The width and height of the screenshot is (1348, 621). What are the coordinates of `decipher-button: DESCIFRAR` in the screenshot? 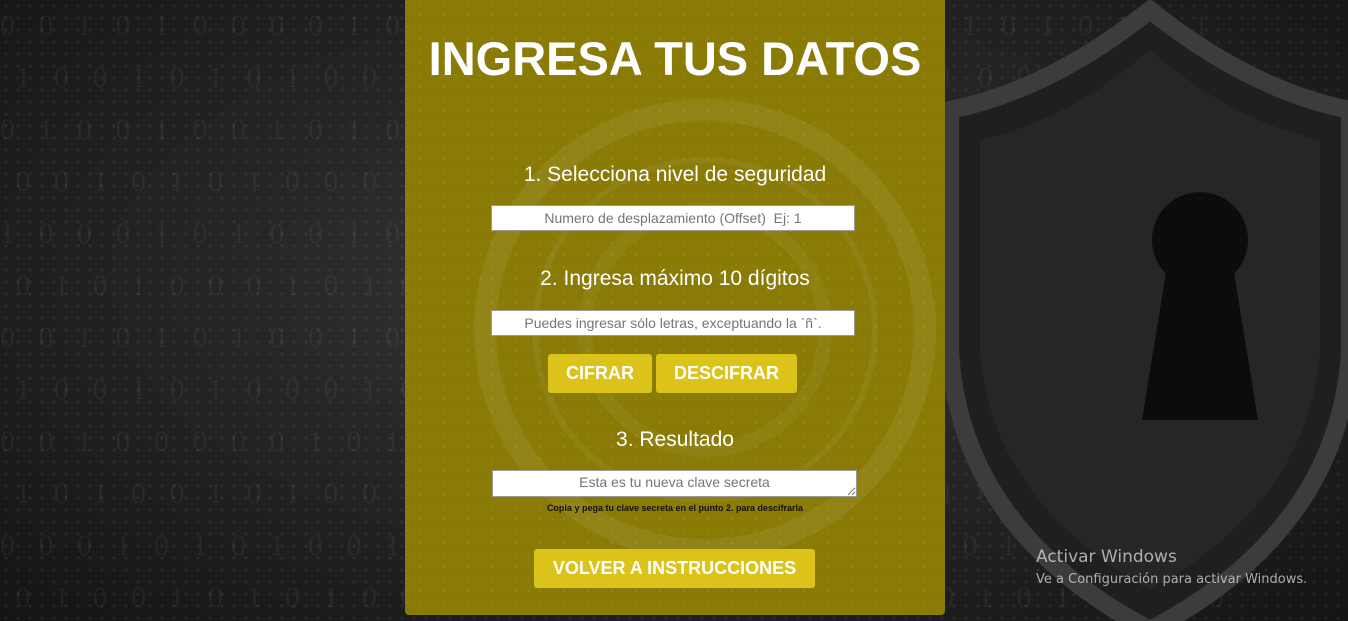 It's located at (726, 373).